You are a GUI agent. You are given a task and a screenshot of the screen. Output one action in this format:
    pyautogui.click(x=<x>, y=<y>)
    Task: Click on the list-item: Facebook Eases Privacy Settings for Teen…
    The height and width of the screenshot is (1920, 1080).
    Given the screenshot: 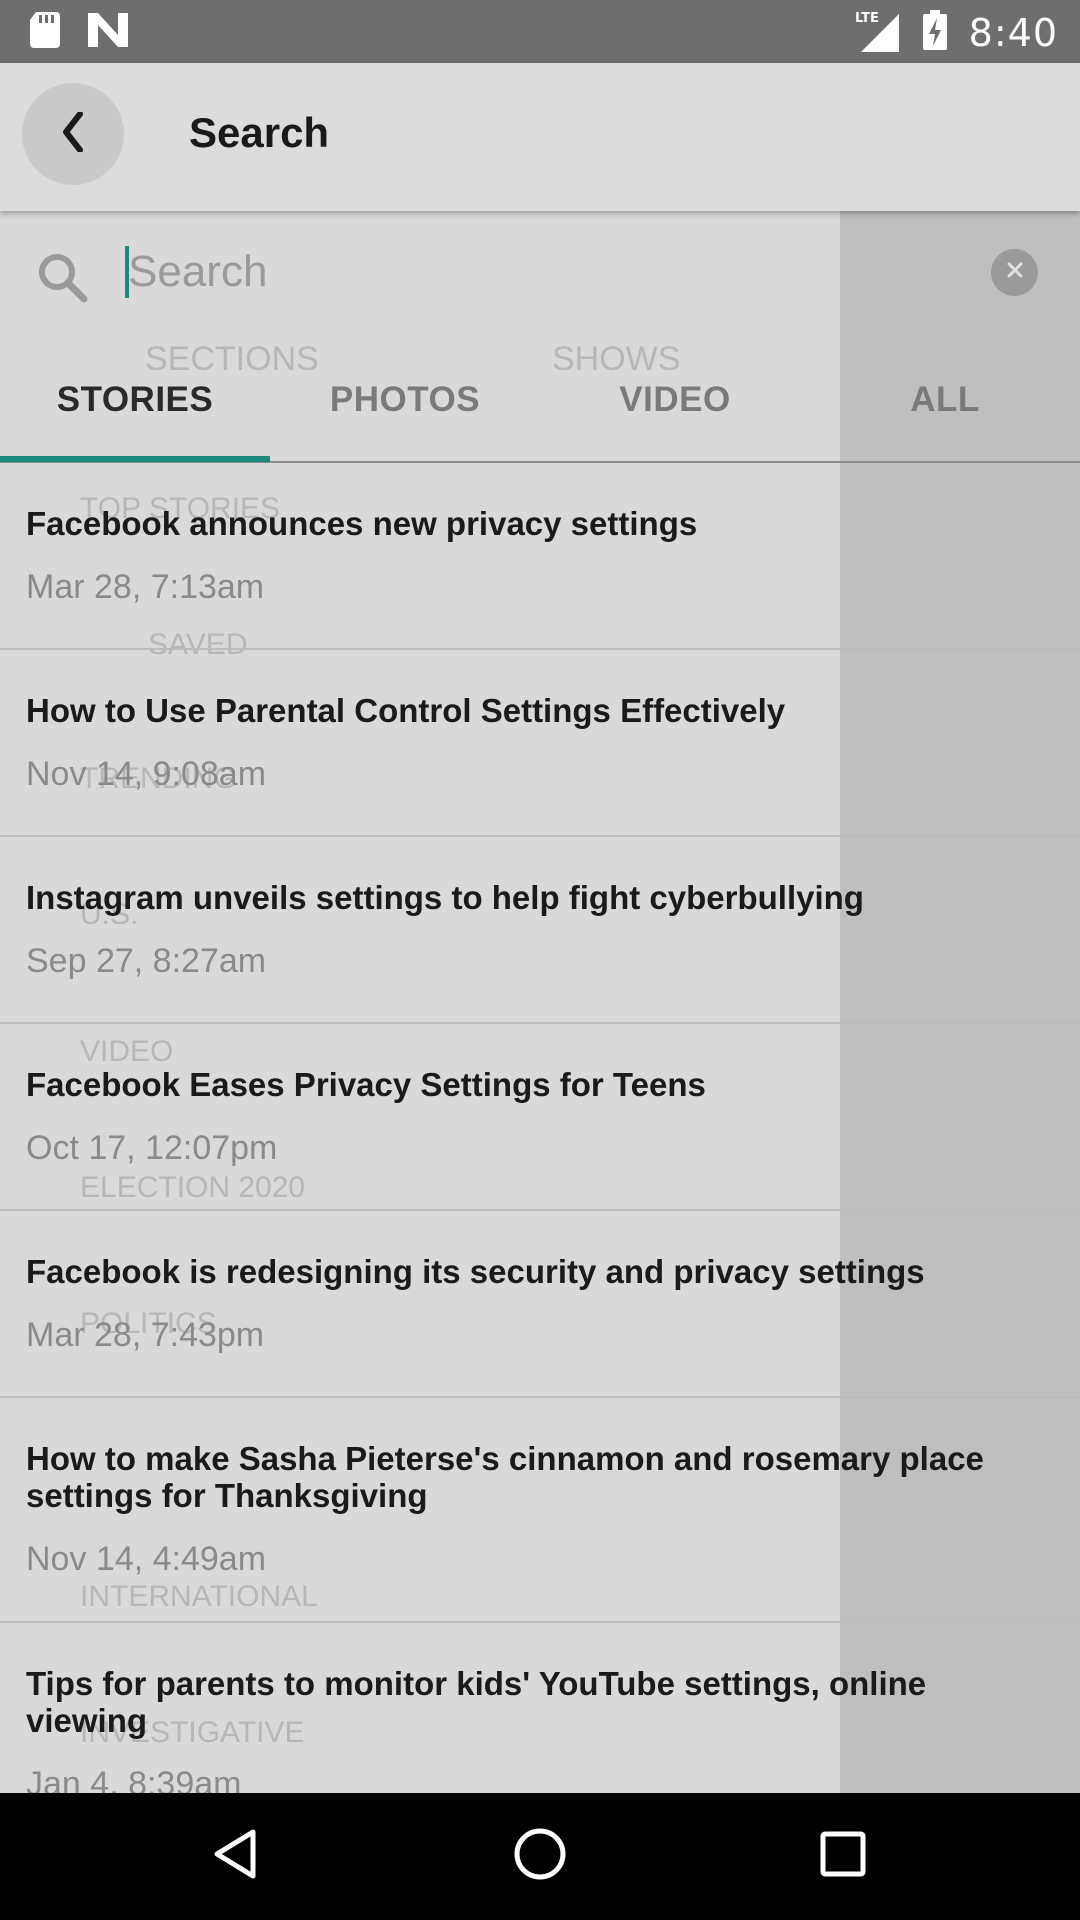 What is the action you would take?
    pyautogui.click(x=540, y=1117)
    